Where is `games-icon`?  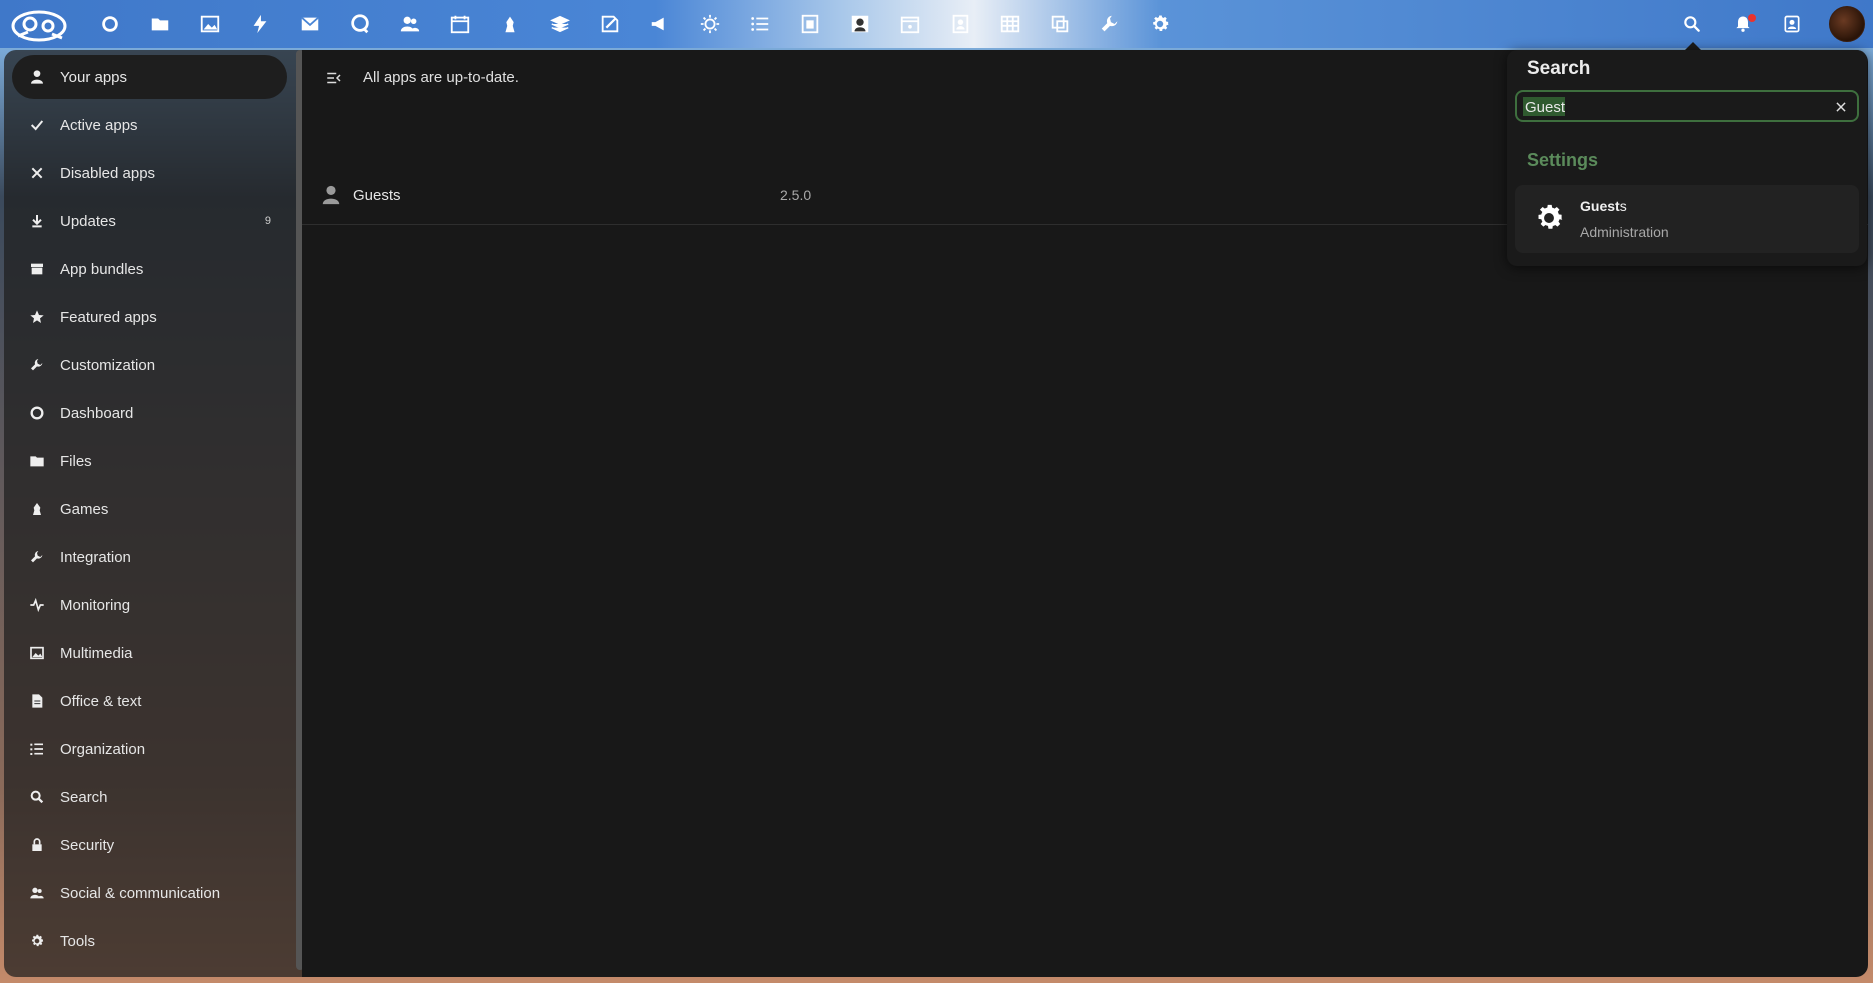
games-icon is located at coordinates (510, 24).